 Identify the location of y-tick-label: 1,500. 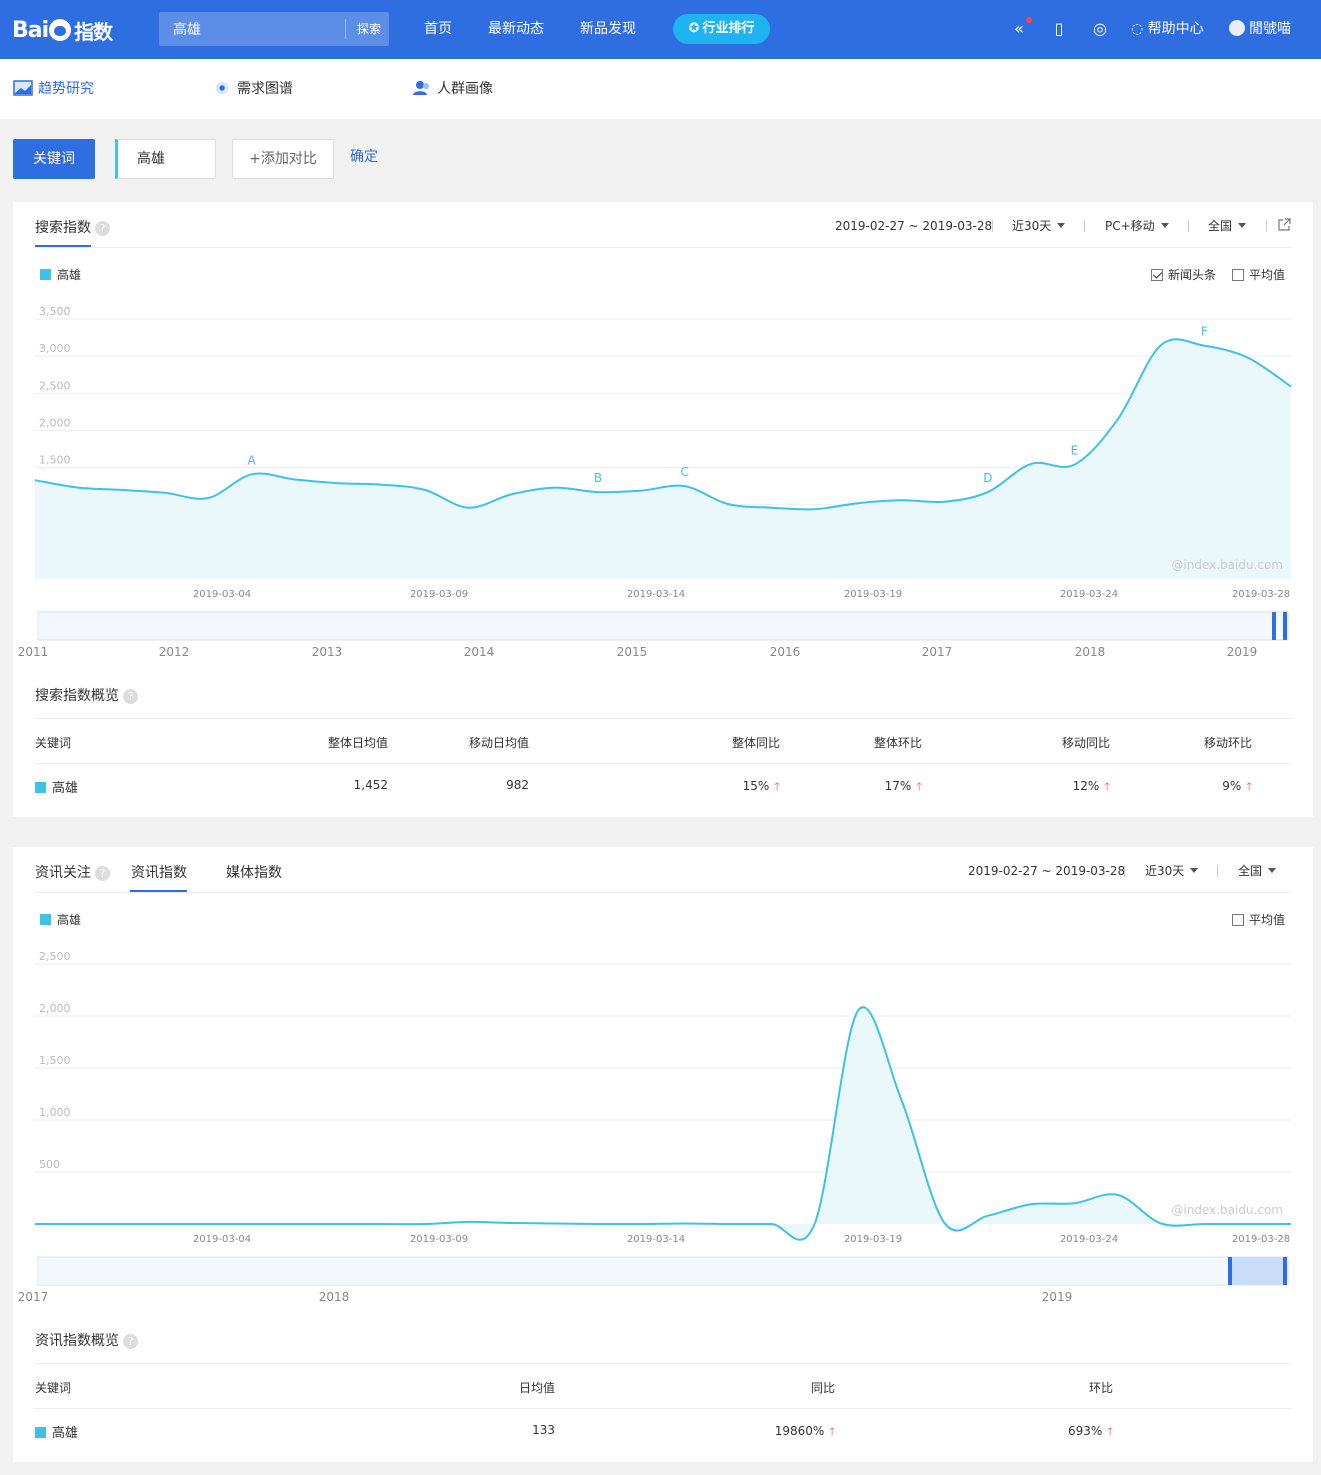
(55, 460).